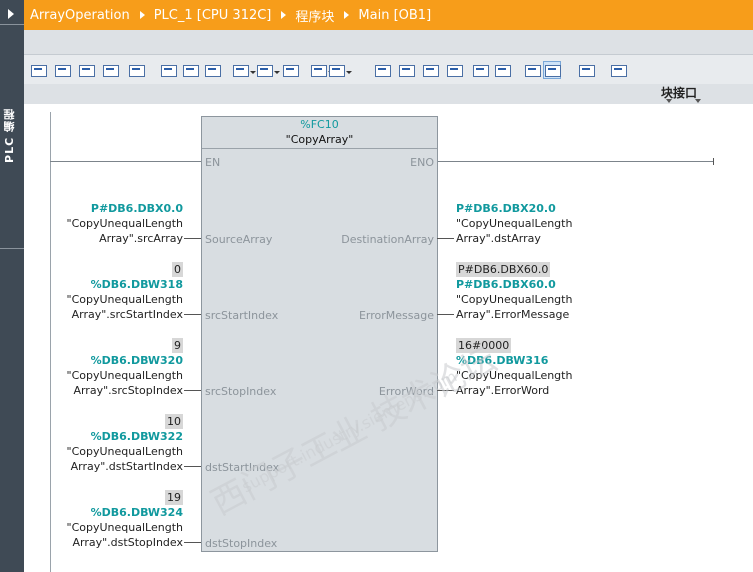  Describe the element at coordinates (322, 70) in the screenshot. I see `list-icon` at that location.